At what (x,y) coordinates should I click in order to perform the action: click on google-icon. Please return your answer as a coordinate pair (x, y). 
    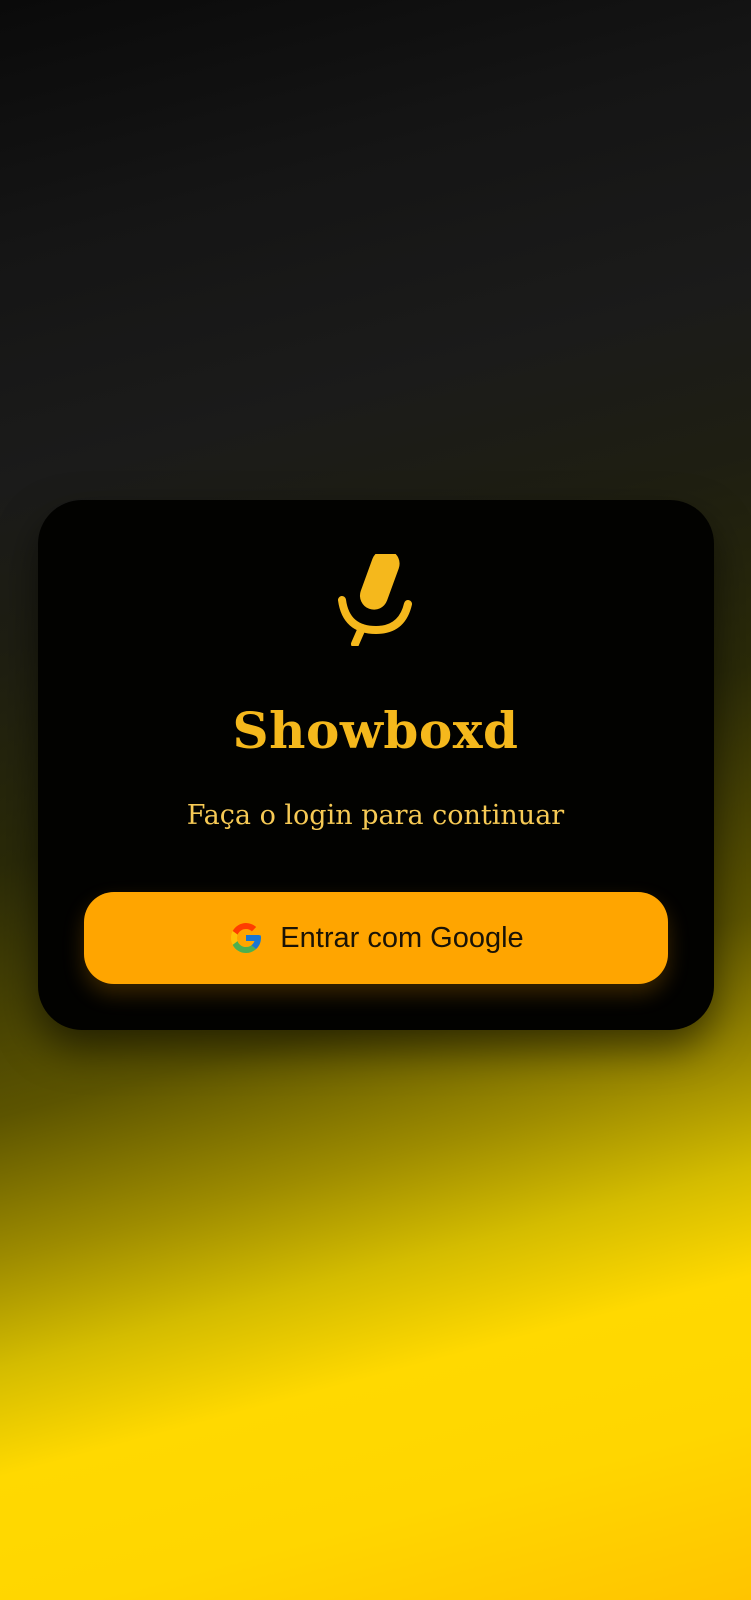
    Looking at the image, I should click on (246, 938).